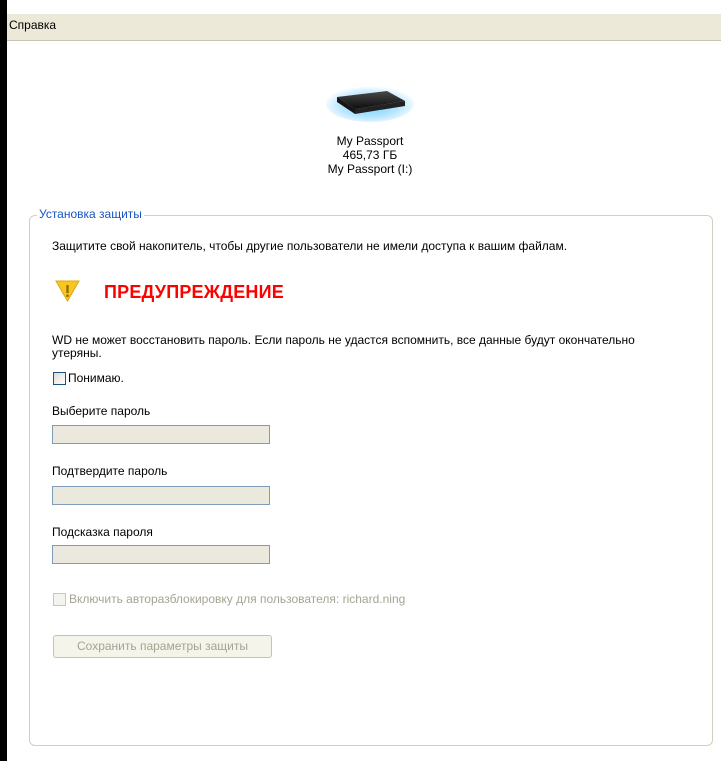 The width and height of the screenshot is (721, 761). What do you see at coordinates (67, 291) in the screenshot?
I see `warning-shield-icon` at bounding box center [67, 291].